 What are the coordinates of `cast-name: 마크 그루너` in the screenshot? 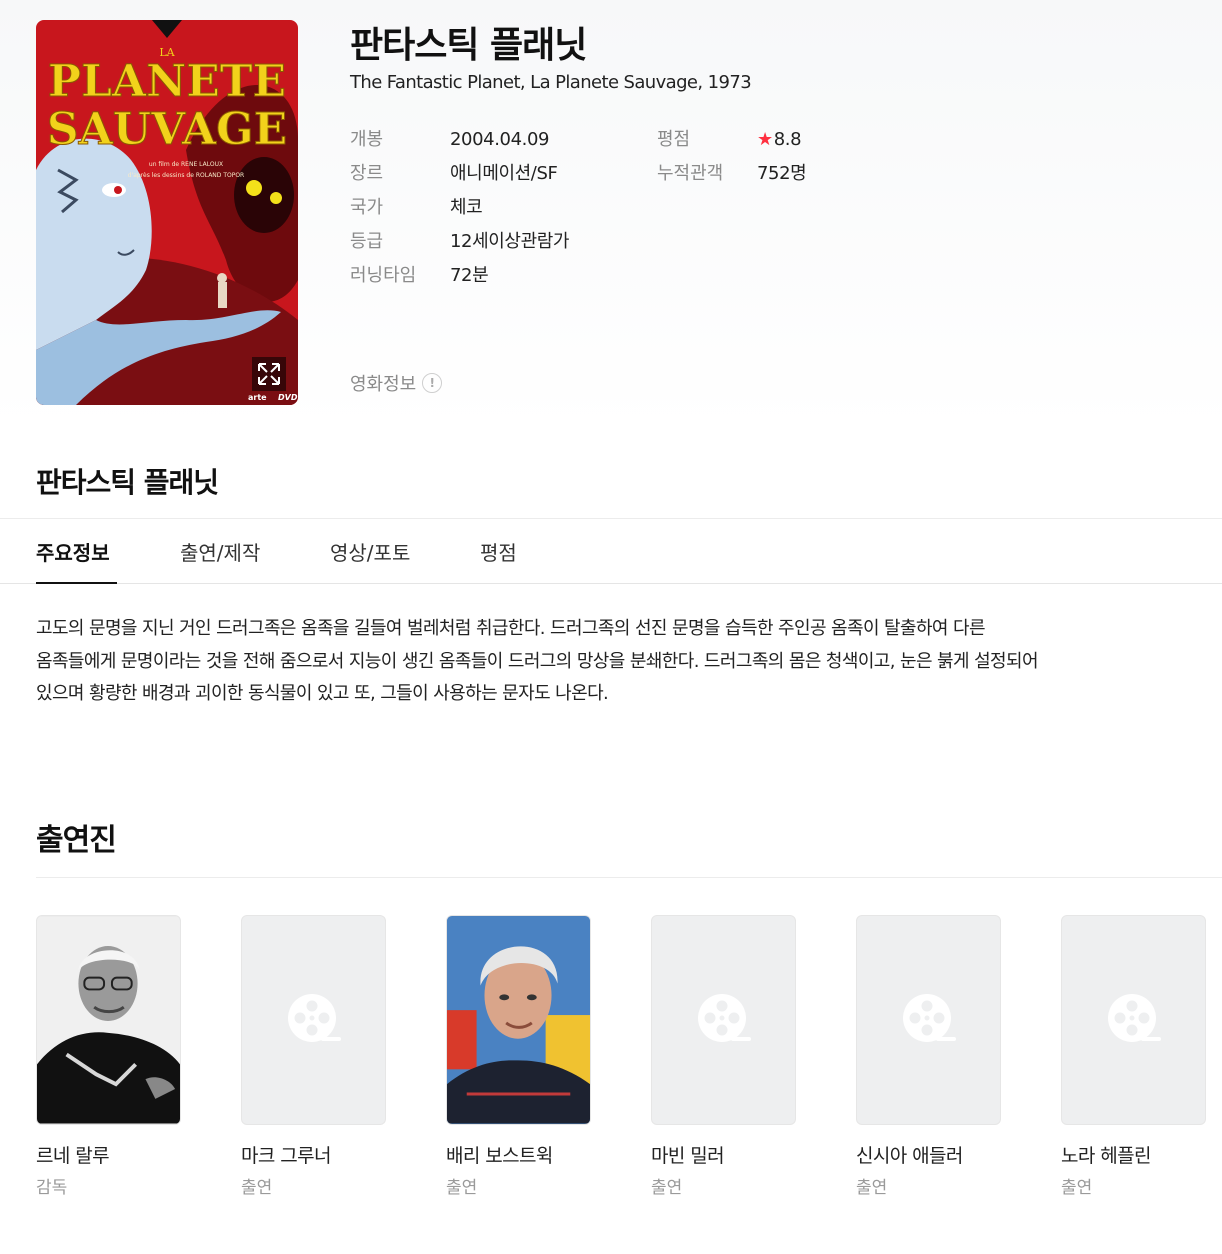 It's located at (286, 1156).